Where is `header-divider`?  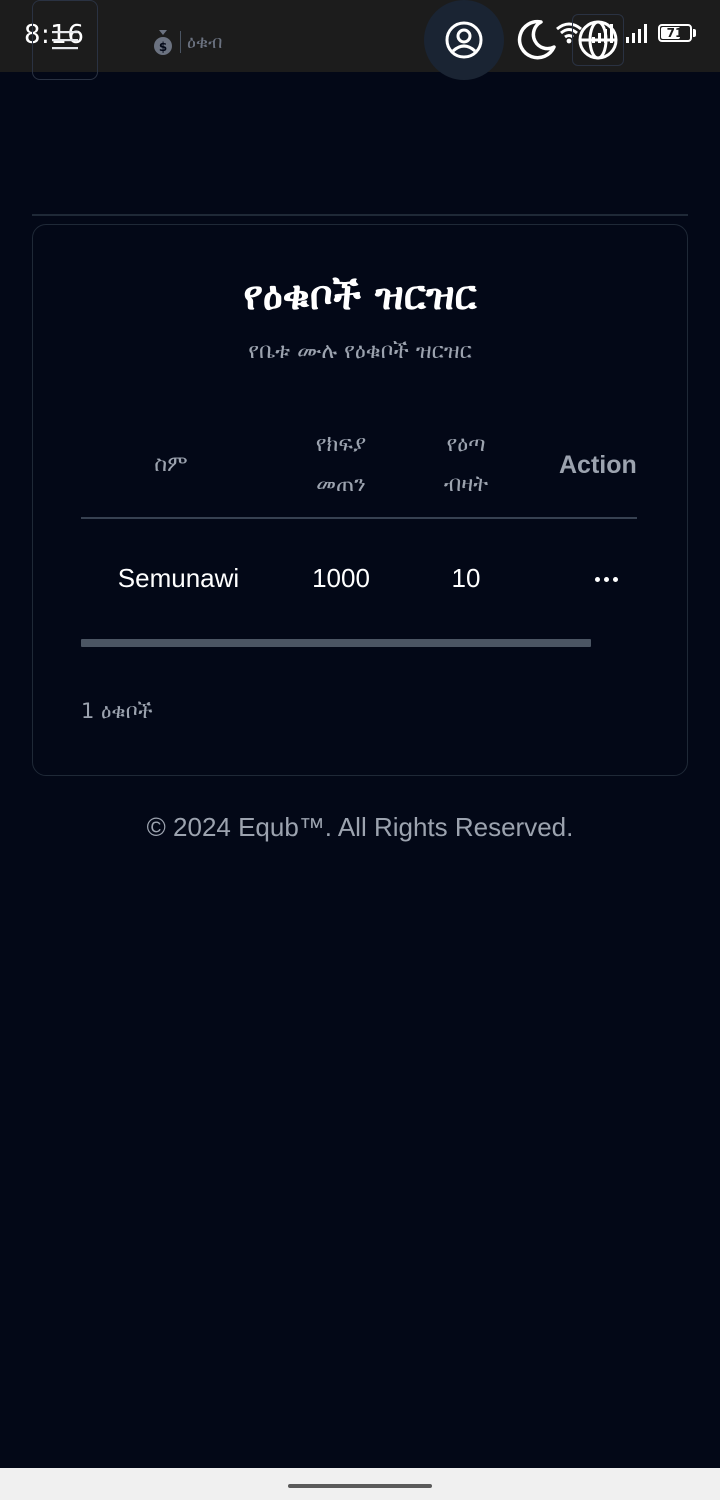
header-divider is located at coordinates (360, 215).